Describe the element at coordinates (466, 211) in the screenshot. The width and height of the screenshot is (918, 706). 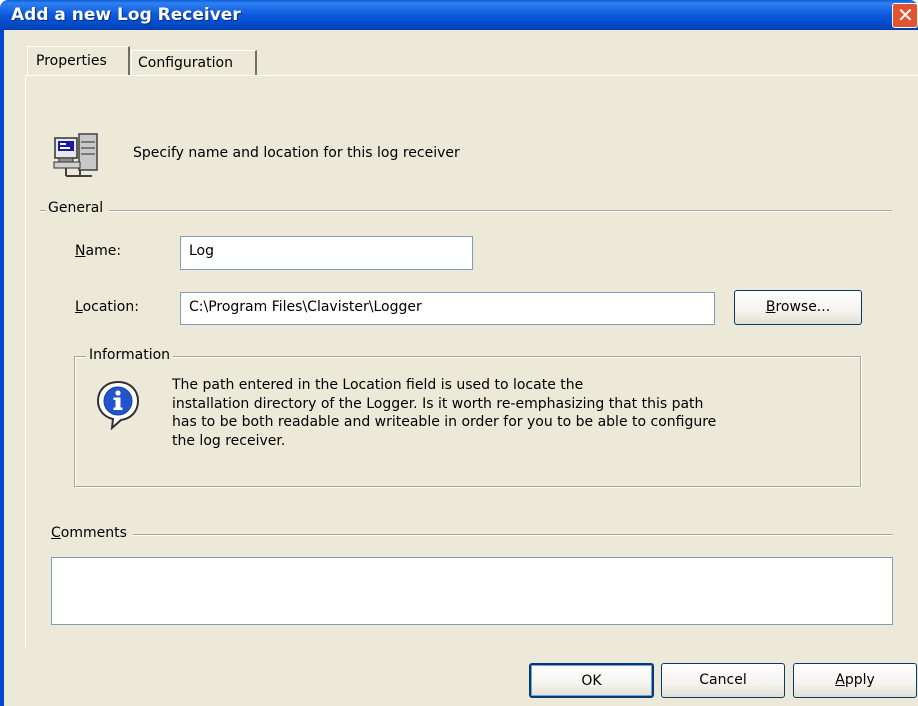
I see `general-separator` at that location.